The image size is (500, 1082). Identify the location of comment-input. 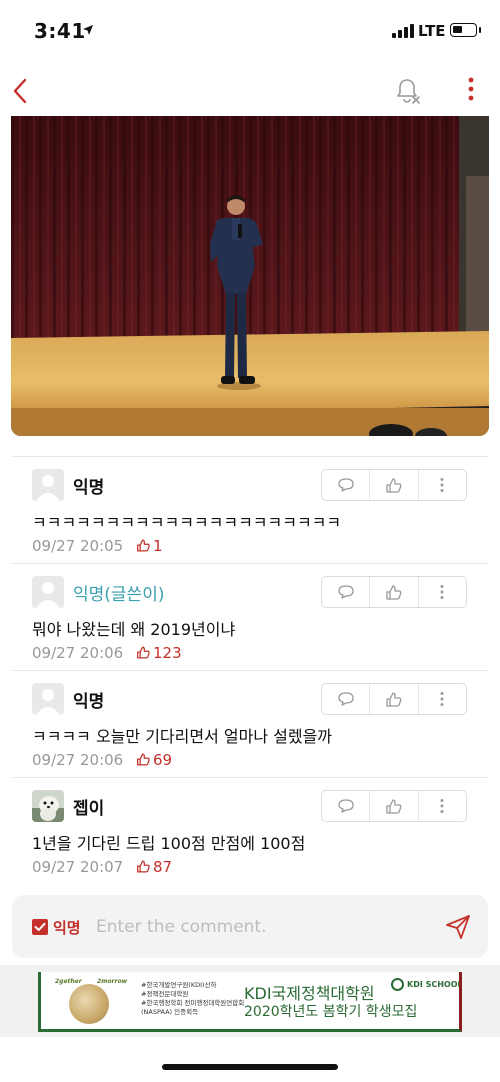
(261, 927).